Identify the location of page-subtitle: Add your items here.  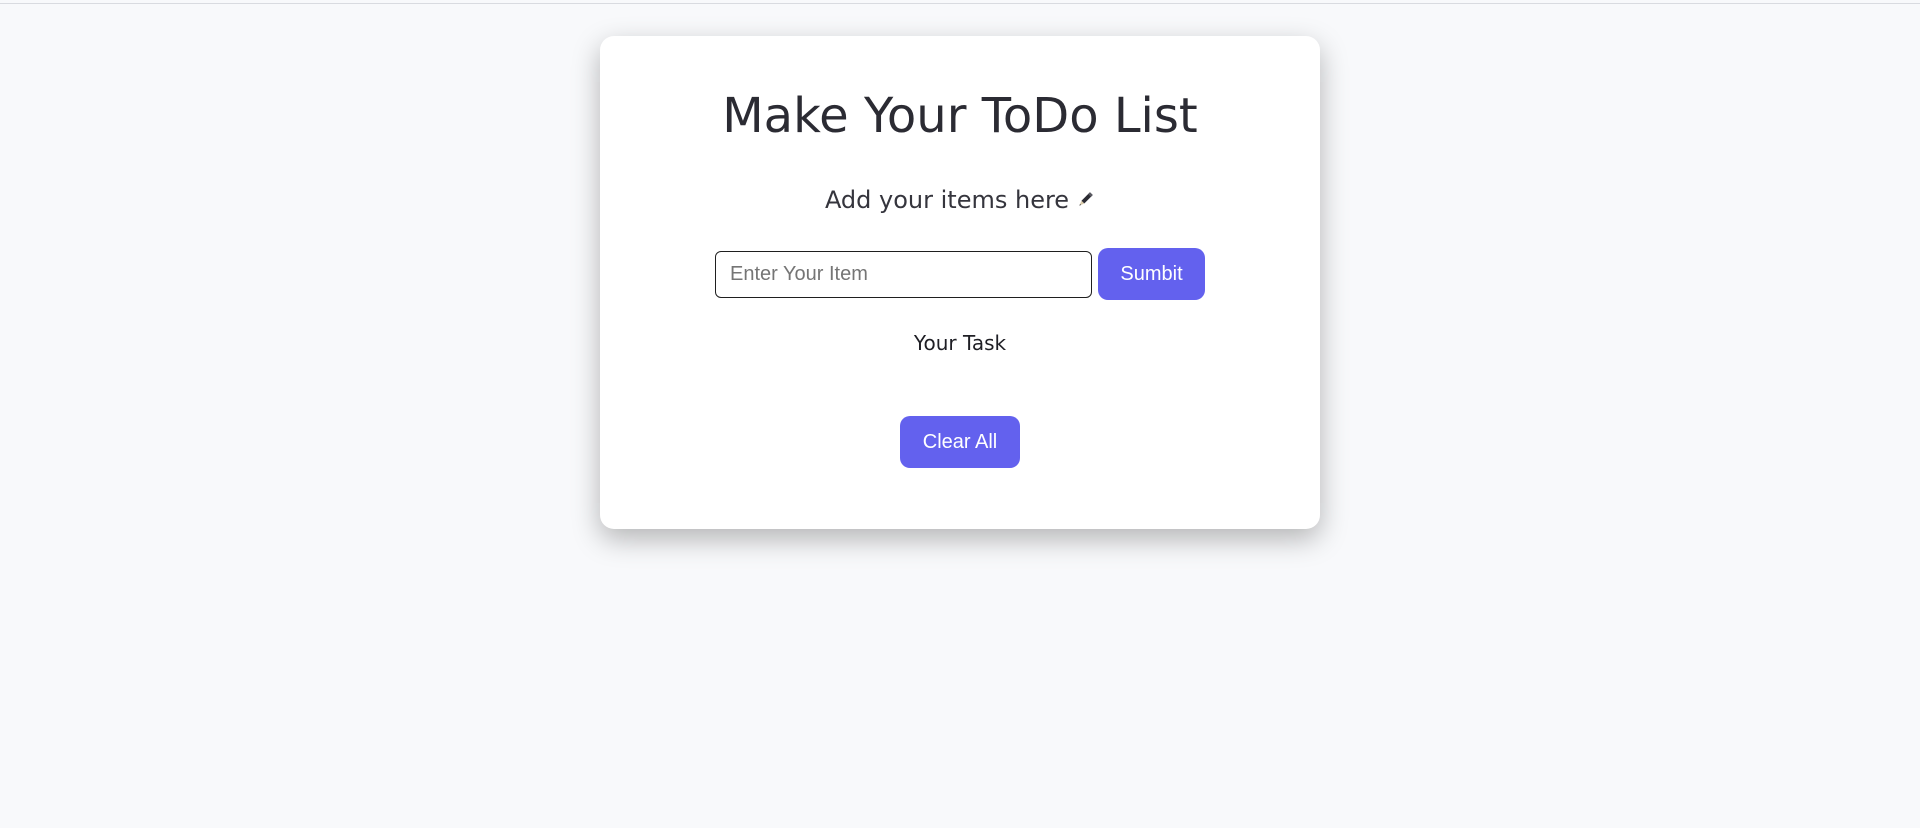
(960, 201).